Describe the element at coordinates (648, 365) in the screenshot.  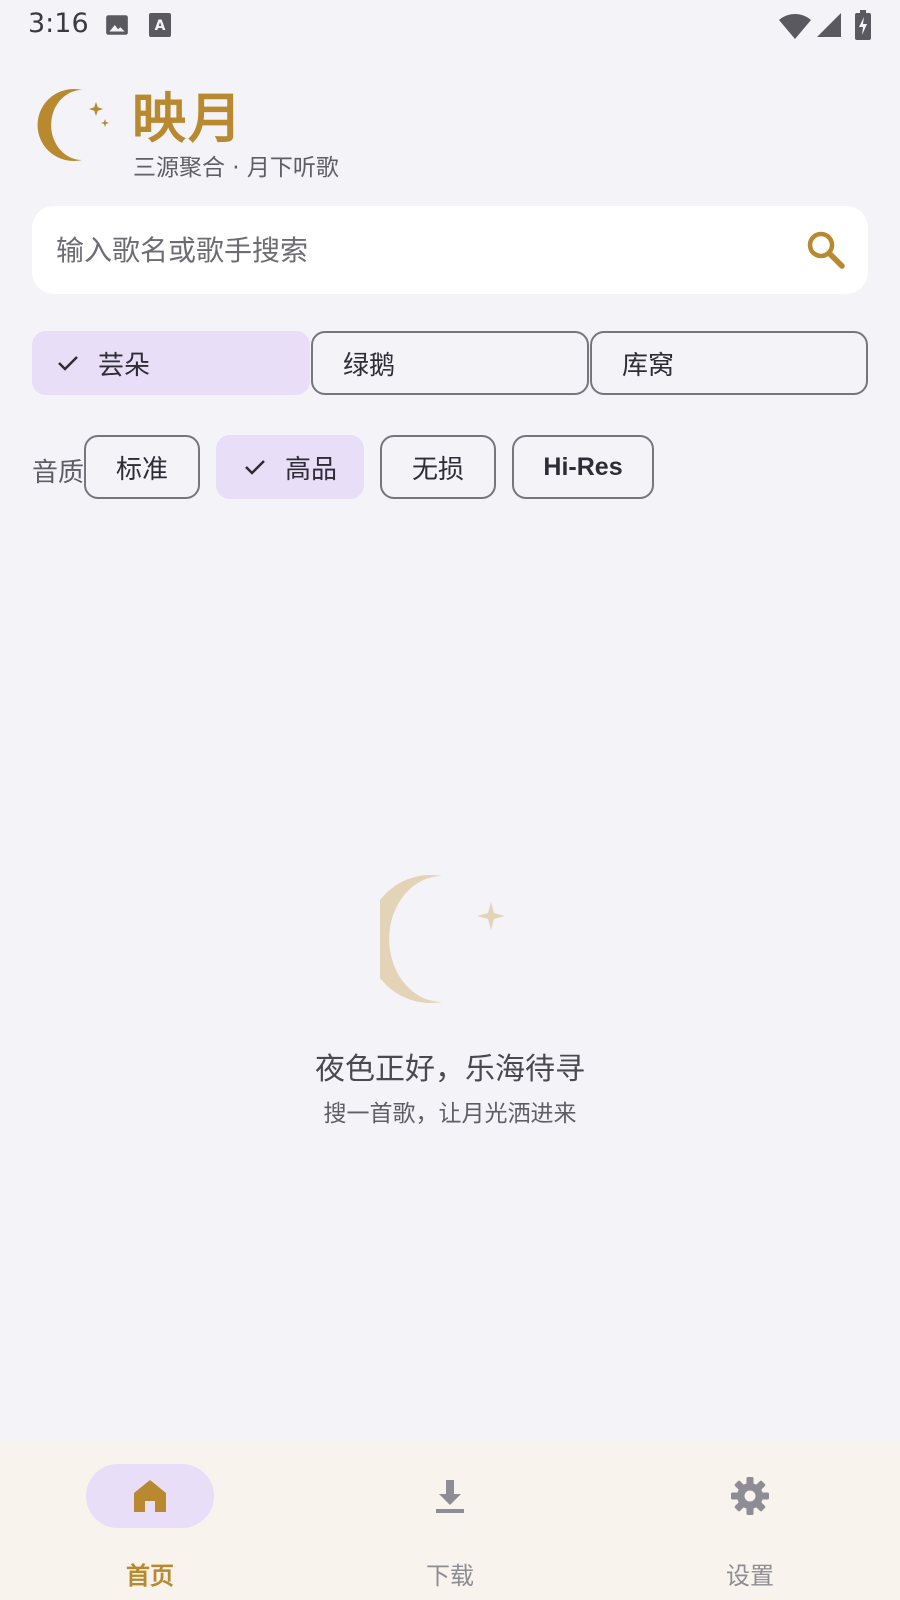
I see `source-option-label: 库窝` at that location.